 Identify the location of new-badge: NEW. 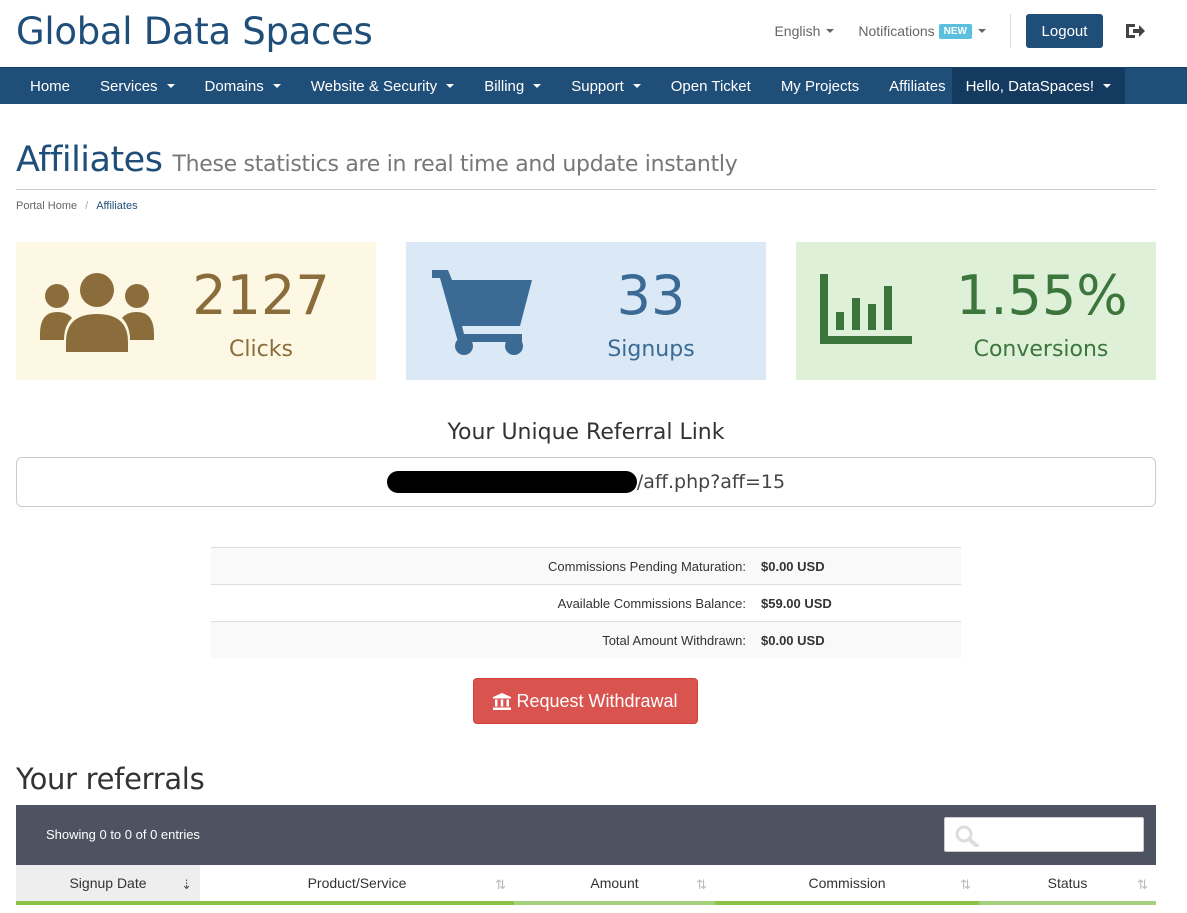
(955, 31).